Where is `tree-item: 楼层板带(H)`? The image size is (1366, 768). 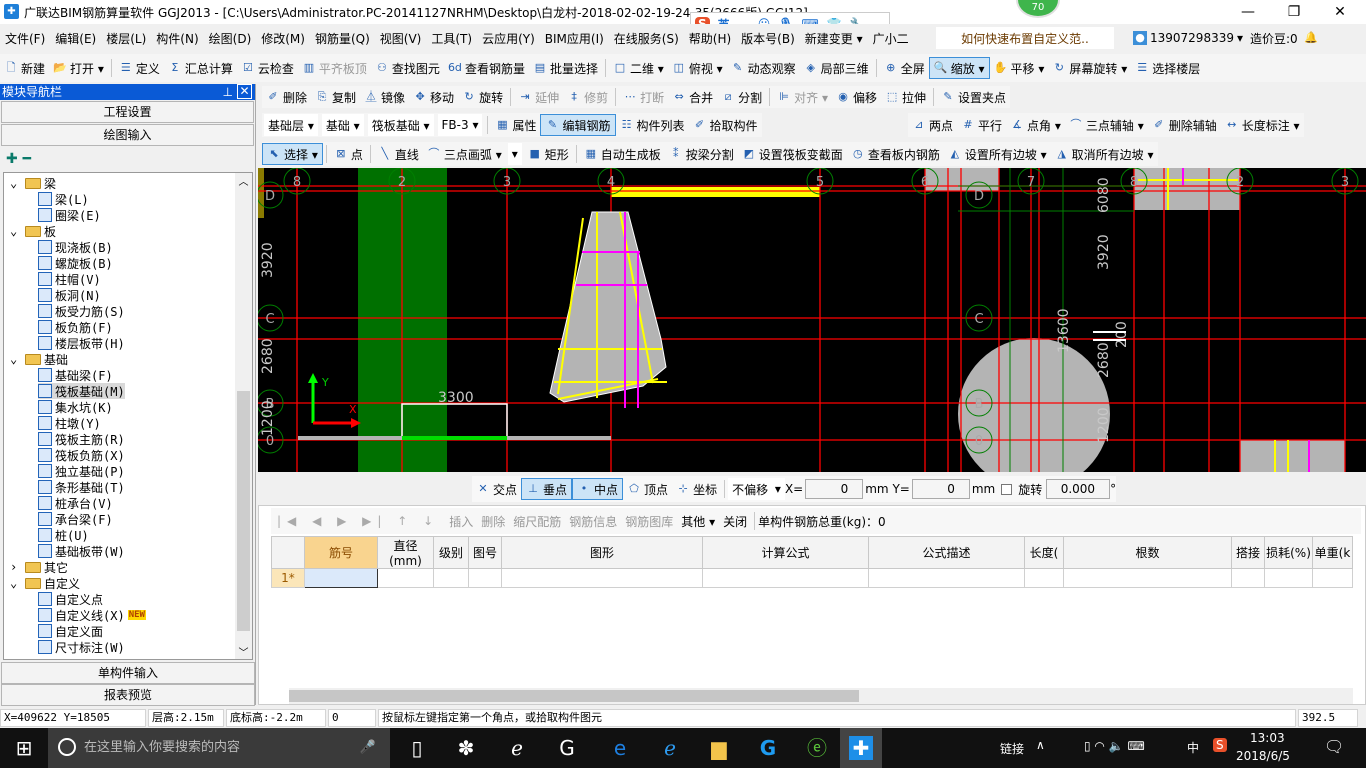
tree-item: 楼层板带(H) is located at coordinates (81, 343).